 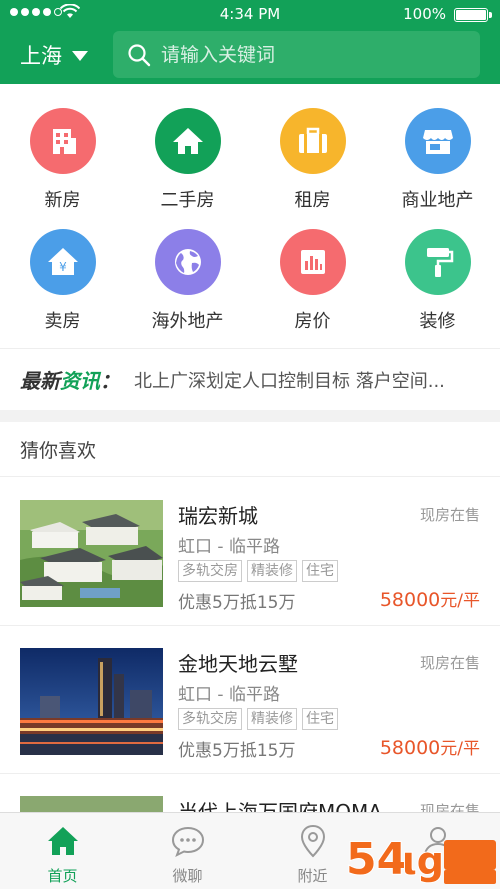 What do you see at coordinates (423, 861) in the screenshot?
I see `svg-text: ιg` at bounding box center [423, 861].